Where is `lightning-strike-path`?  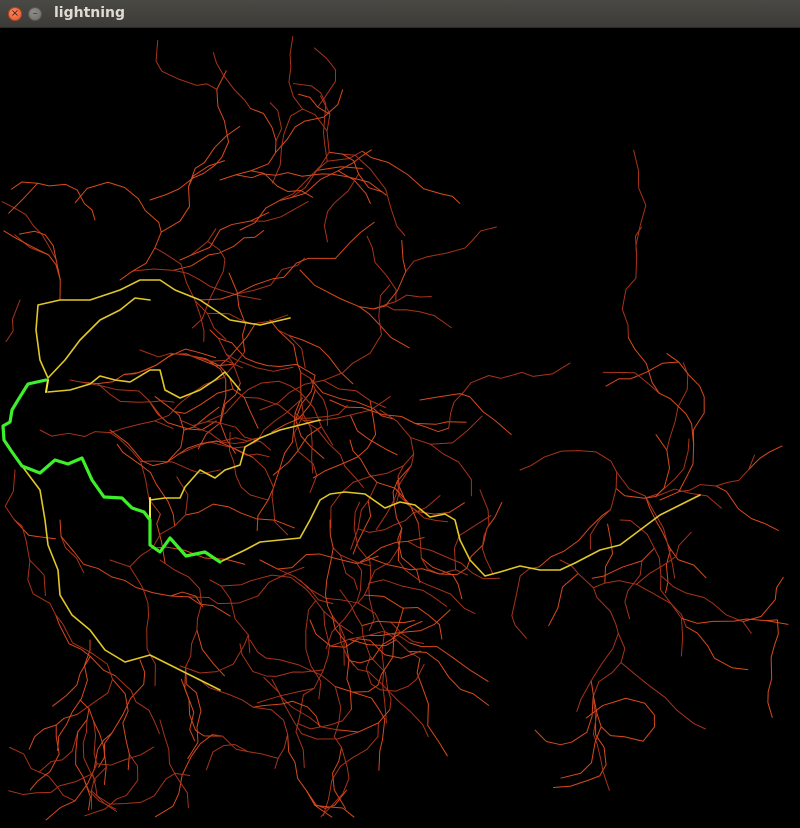
lightning-strike-path is located at coordinates (111, 471).